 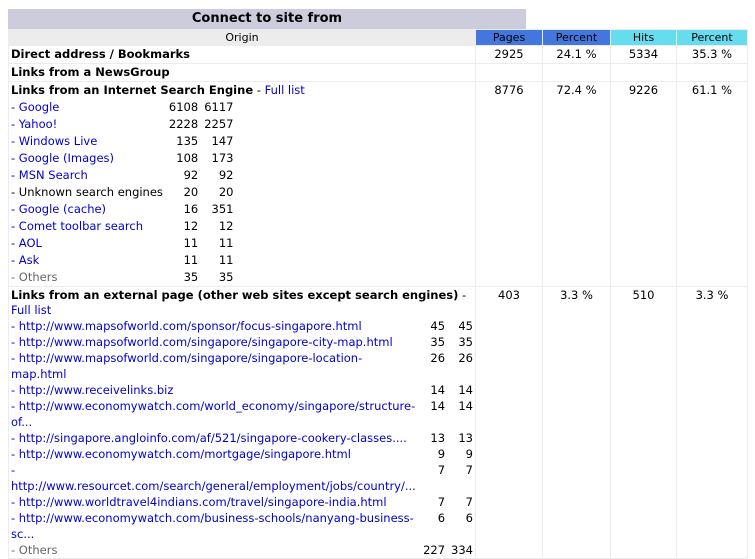 I want to click on search-sep: -, so click(x=259, y=90).